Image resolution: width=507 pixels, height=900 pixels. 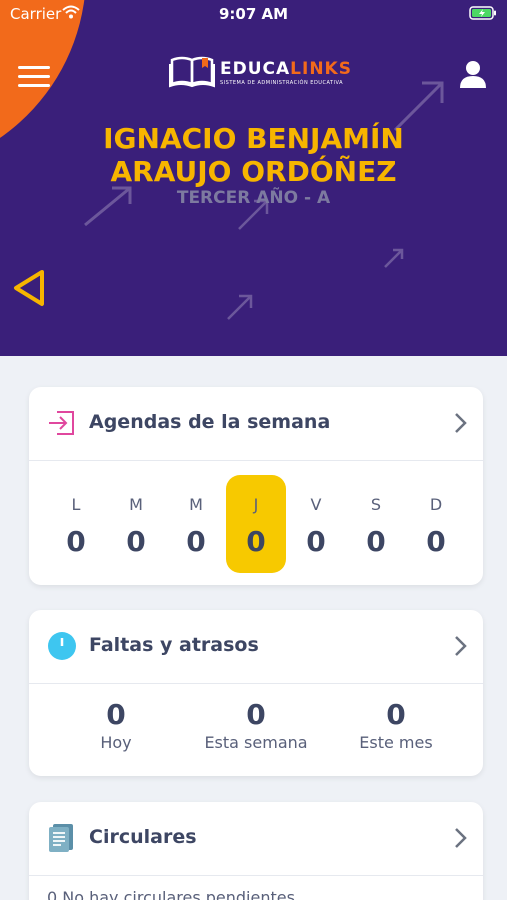 I want to click on weekday-row: L0 M0 M0 J0 V0 S0 D0, so click(x=256, y=523).